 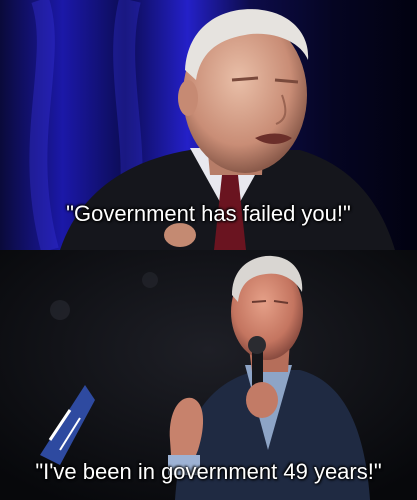 What do you see at coordinates (208, 213) in the screenshot?
I see `top-caption: "Government has failed you!"` at bounding box center [208, 213].